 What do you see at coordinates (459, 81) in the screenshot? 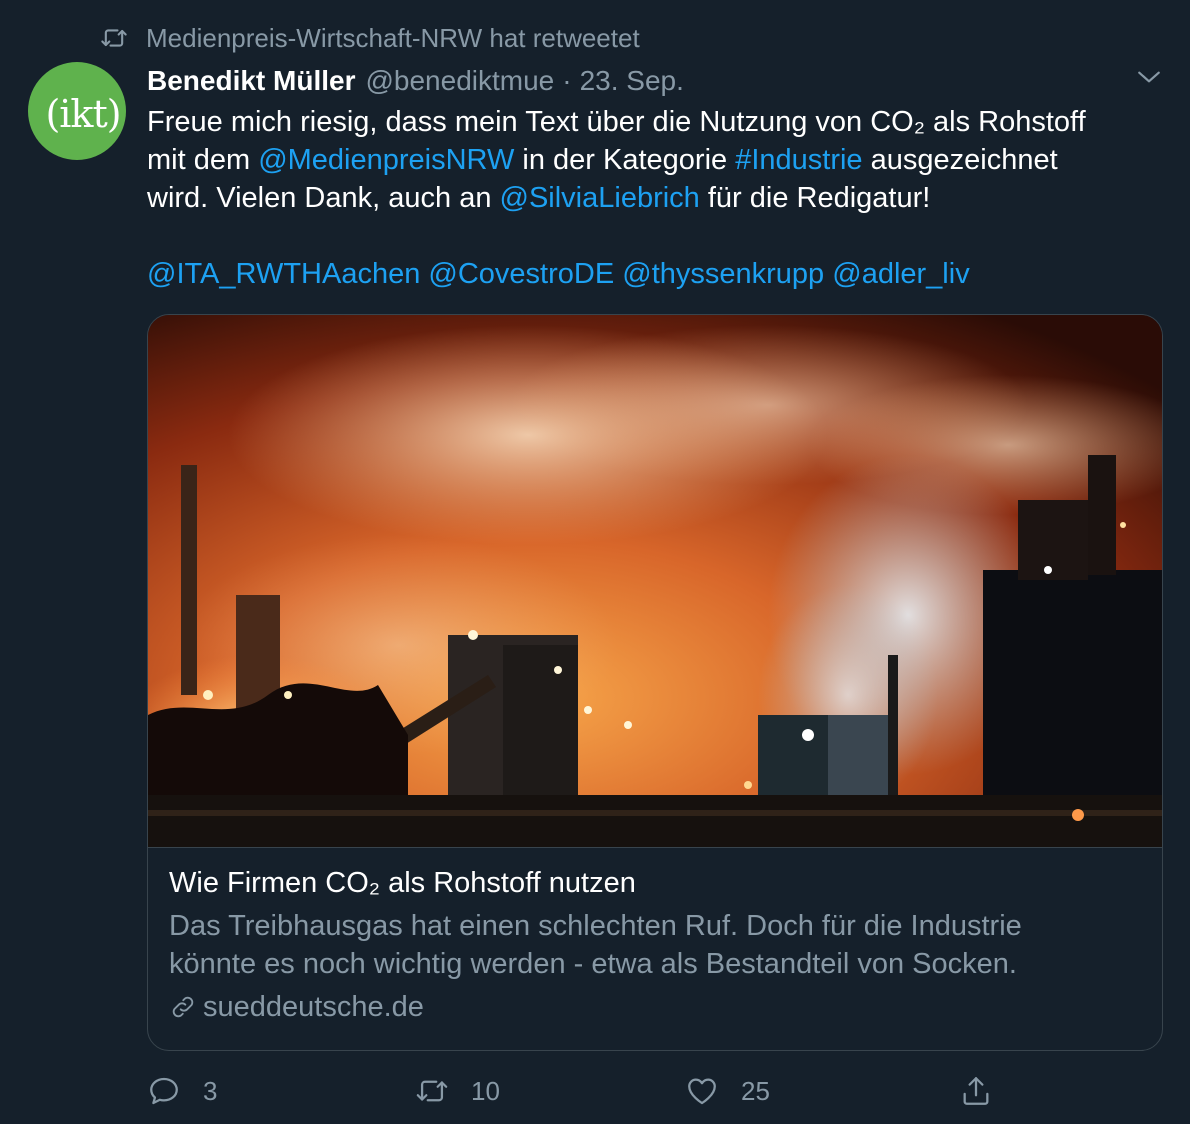
I see `author-handle: @benediktmue` at bounding box center [459, 81].